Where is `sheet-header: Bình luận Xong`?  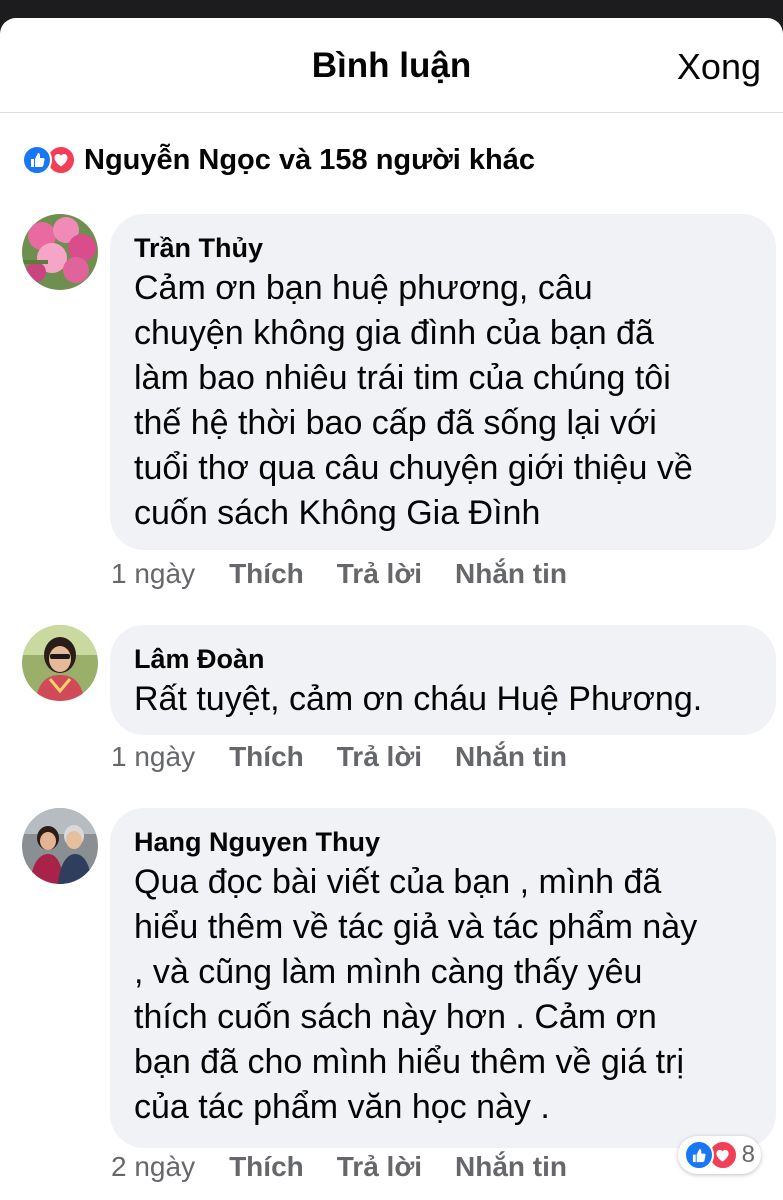 sheet-header: Bình luận Xong is located at coordinates (391, 65).